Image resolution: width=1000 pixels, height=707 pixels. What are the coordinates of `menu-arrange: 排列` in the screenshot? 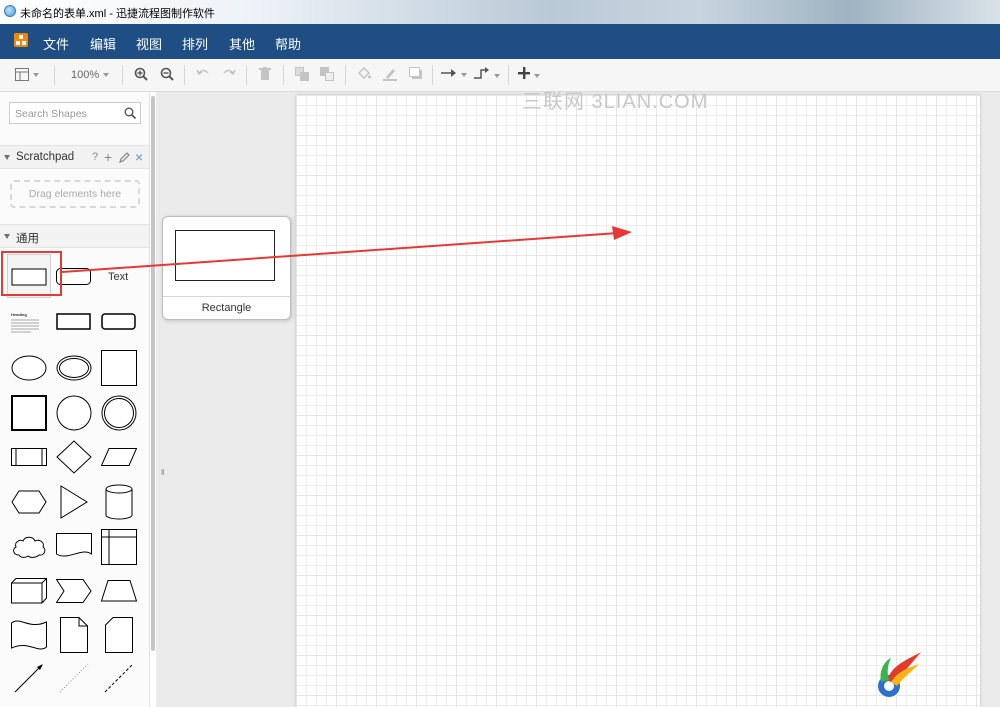 It's located at (195, 43).